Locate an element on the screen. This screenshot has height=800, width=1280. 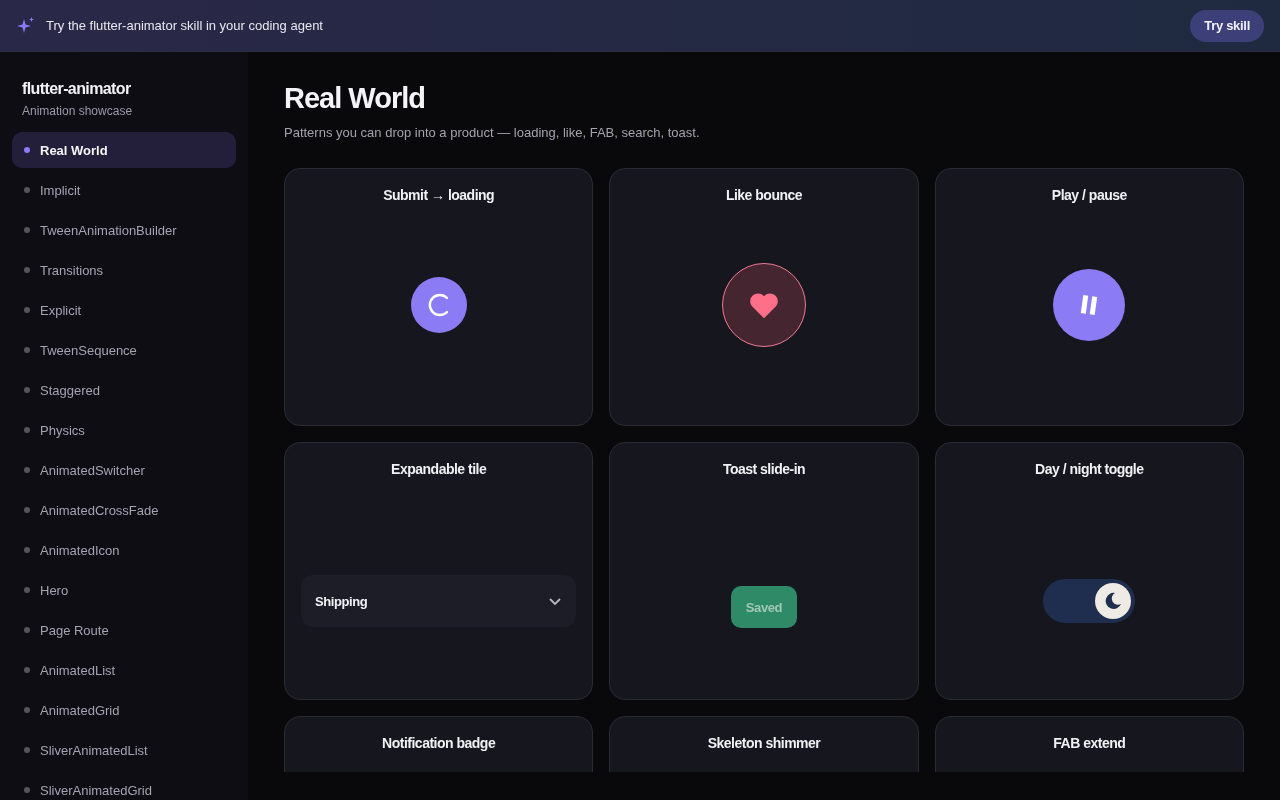
sidebar-item: Explicit is located at coordinates (124, 310).